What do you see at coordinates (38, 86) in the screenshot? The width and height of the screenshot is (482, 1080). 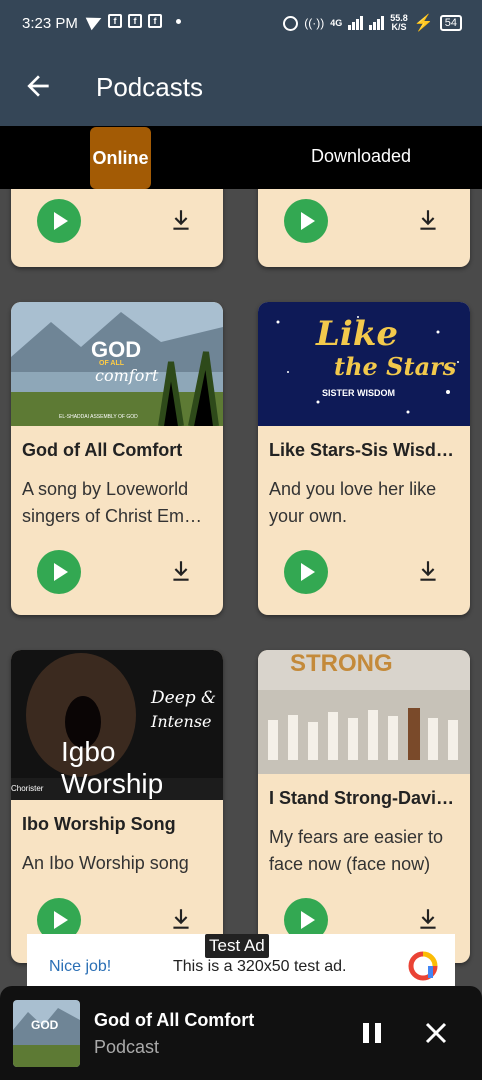 I see `arrow-left-icon` at bounding box center [38, 86].